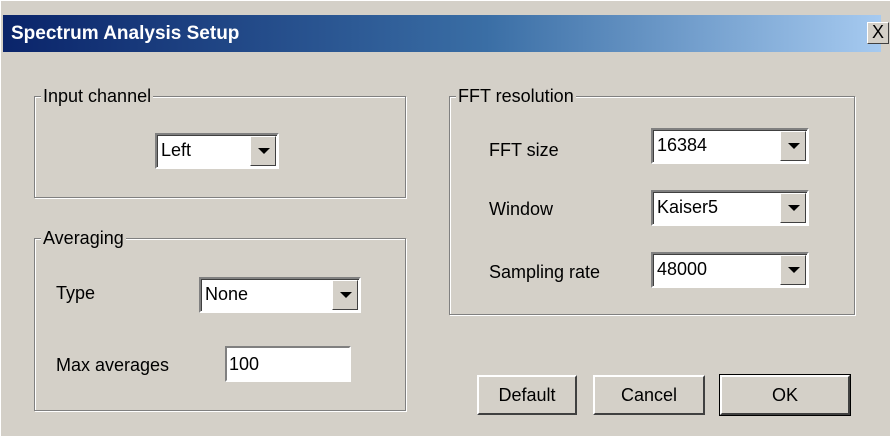 The image size is (890, 436). I want to click on fft-resolution-legend: FFT resolution, so click(516, 96).